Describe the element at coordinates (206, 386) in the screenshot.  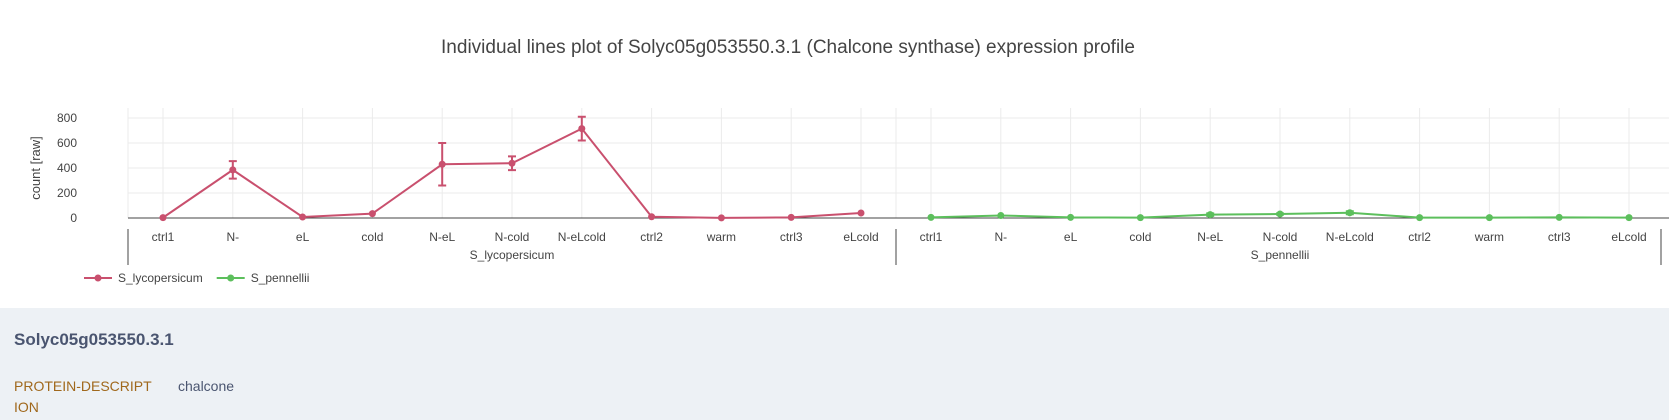
I see `info-value: chalcone` at that location.